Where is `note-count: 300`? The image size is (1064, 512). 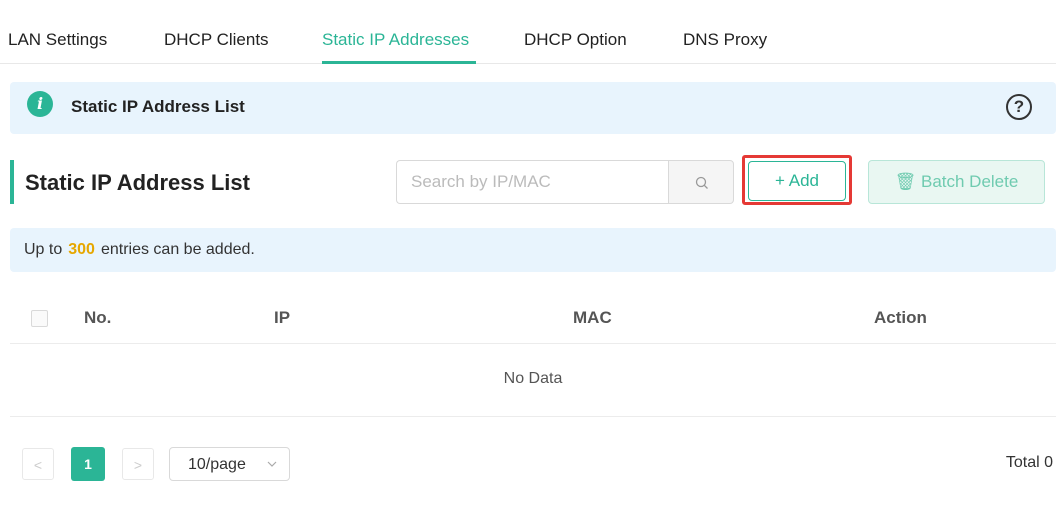 note-count: 300 is located at coordinates (81, 249).